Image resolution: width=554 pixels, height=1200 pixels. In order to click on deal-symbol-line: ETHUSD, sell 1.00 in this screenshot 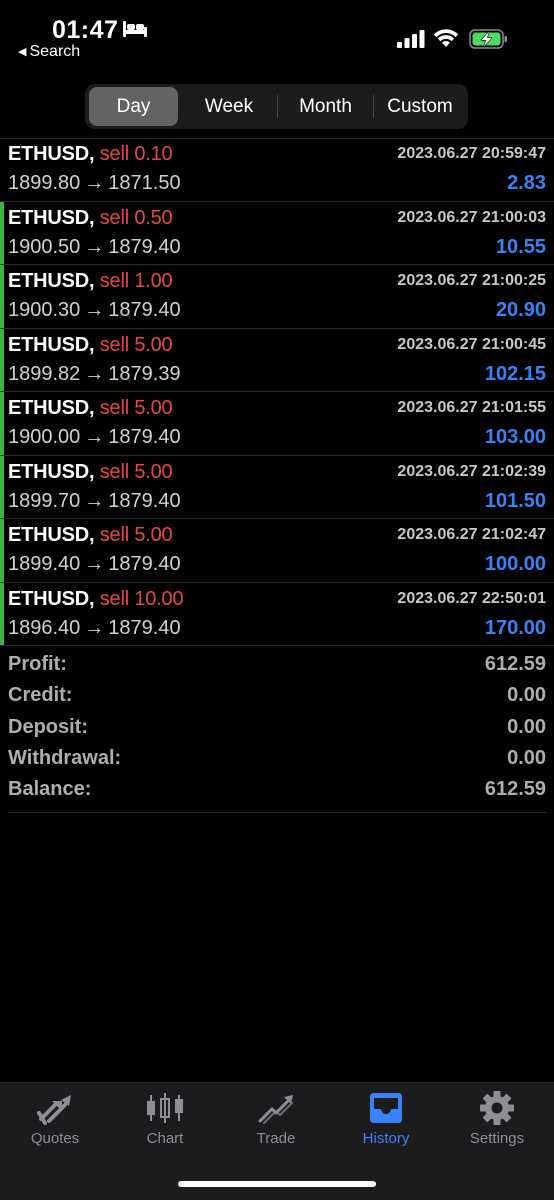, I will do `click(90, 281)`.